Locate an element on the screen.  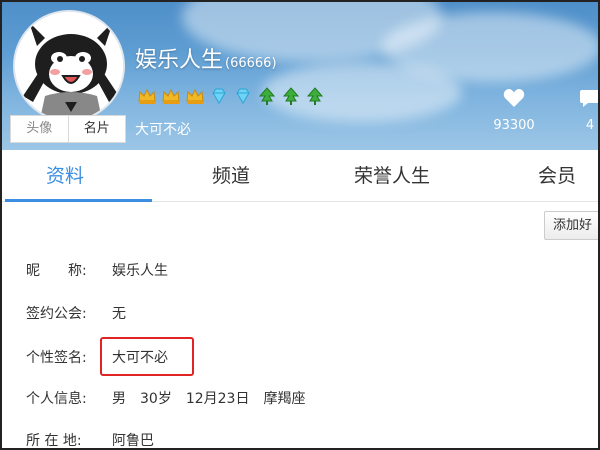
comments-stat: 4 is located at coordinates (579, 110).